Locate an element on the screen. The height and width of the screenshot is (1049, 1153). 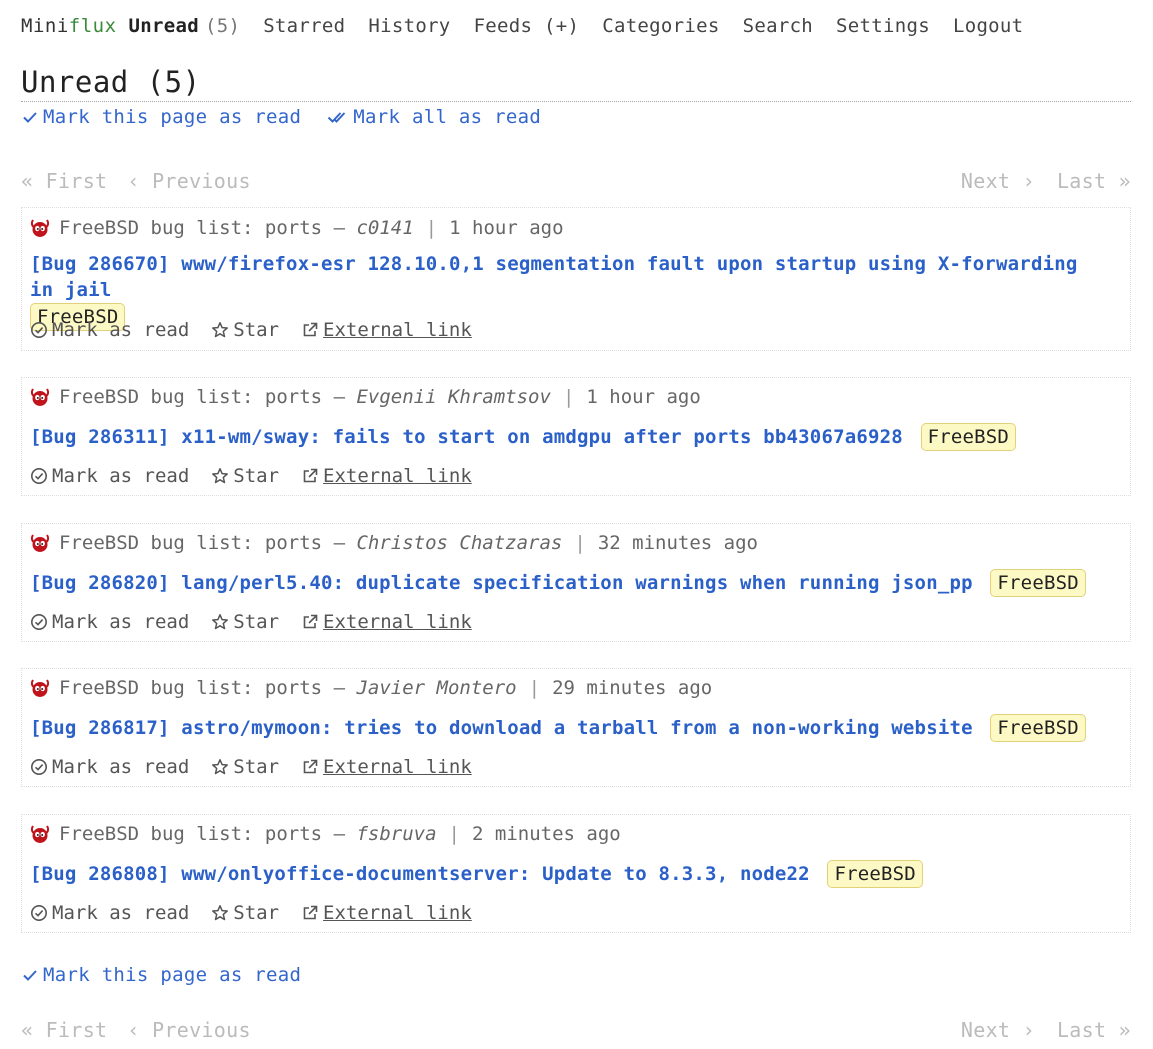
freebsd-daemon-icon is located at coordinates (40, 228).